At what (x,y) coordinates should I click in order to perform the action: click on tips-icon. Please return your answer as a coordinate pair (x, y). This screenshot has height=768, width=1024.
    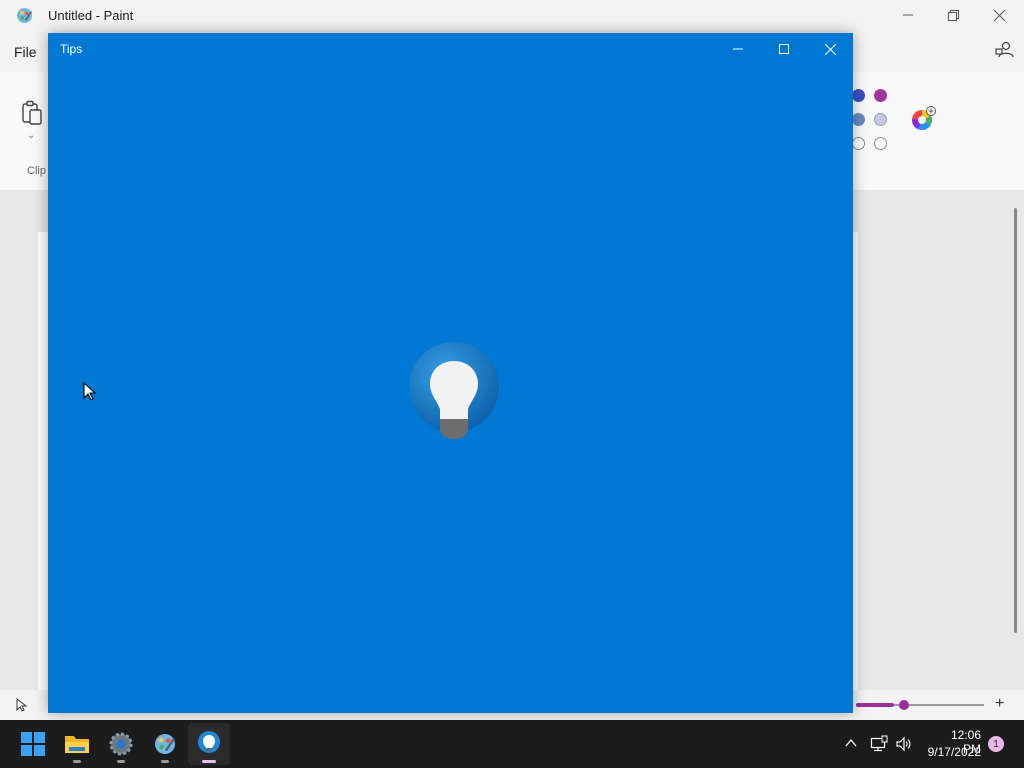
    Looking at the image, I should click on (209, 742).